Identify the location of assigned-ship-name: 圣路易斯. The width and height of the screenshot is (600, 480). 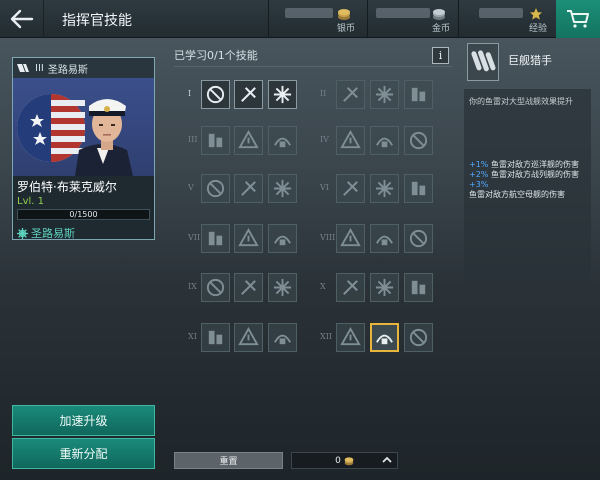
(53, 233).